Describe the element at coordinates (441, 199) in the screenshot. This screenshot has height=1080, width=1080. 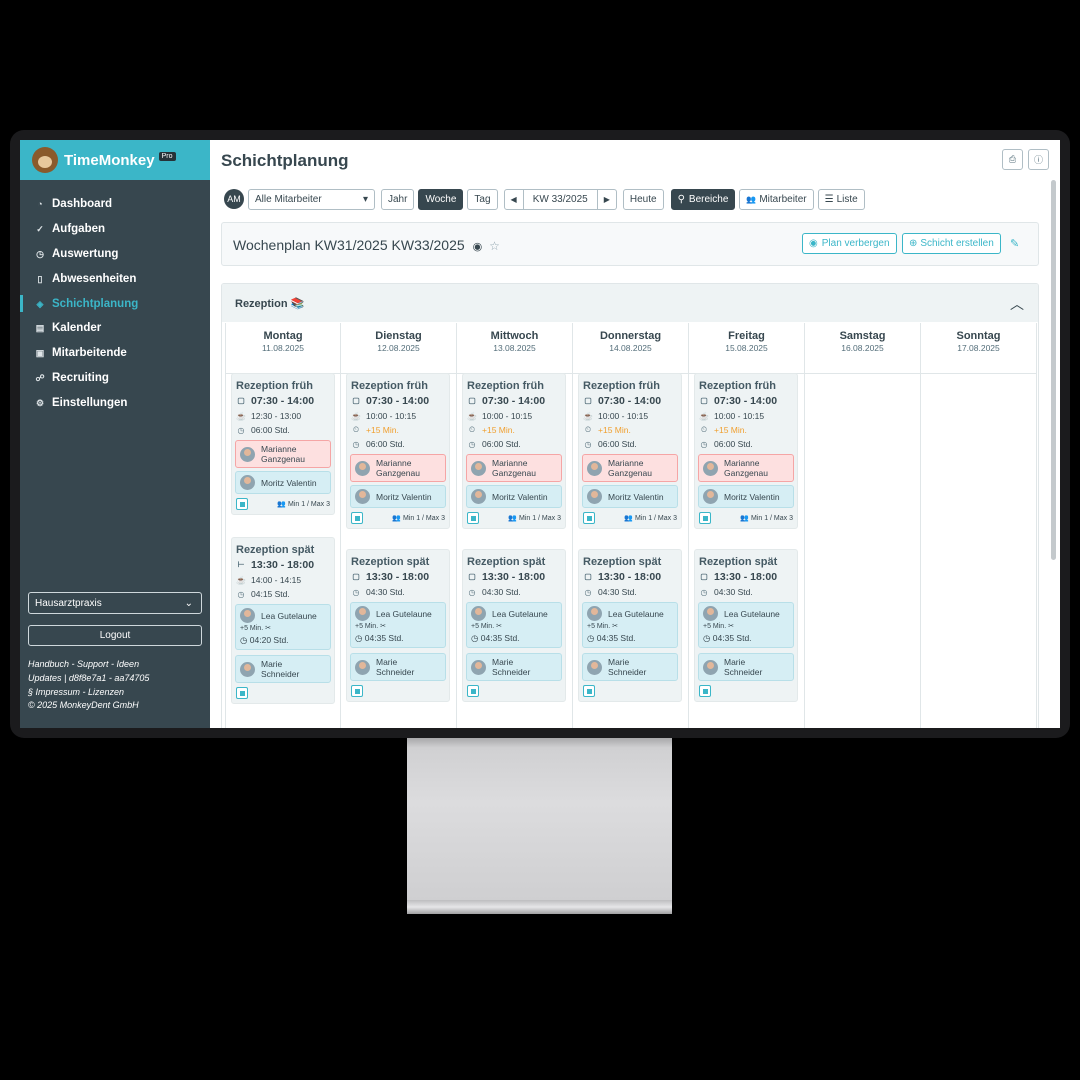
I see `view-week-button: Woche` at that location.